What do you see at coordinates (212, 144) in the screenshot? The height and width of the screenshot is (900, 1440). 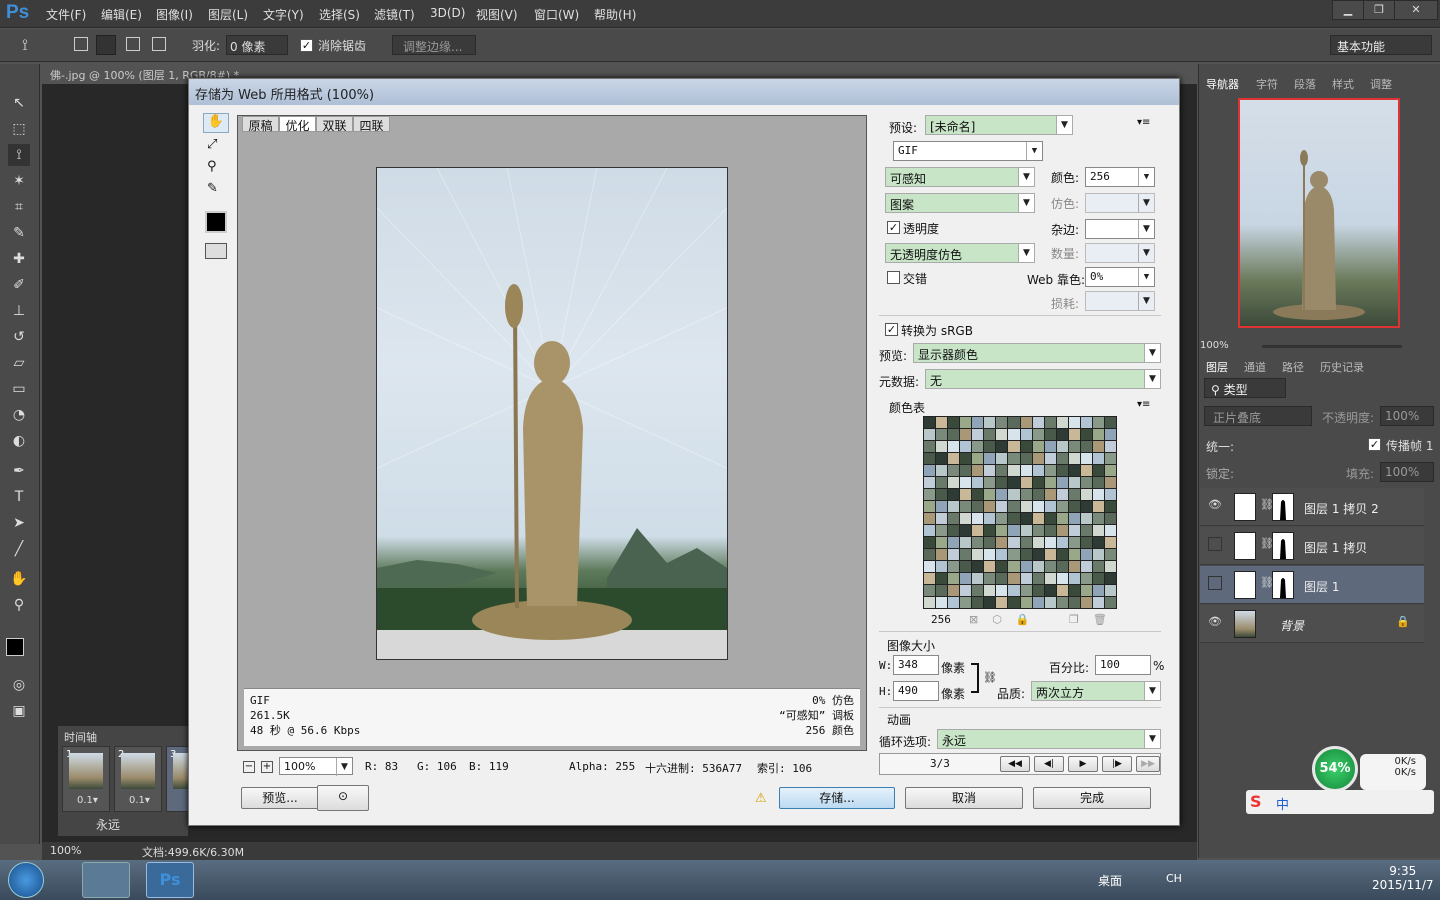 I see `slice-select-icon: ⤢` at bounding box center [212, 144].